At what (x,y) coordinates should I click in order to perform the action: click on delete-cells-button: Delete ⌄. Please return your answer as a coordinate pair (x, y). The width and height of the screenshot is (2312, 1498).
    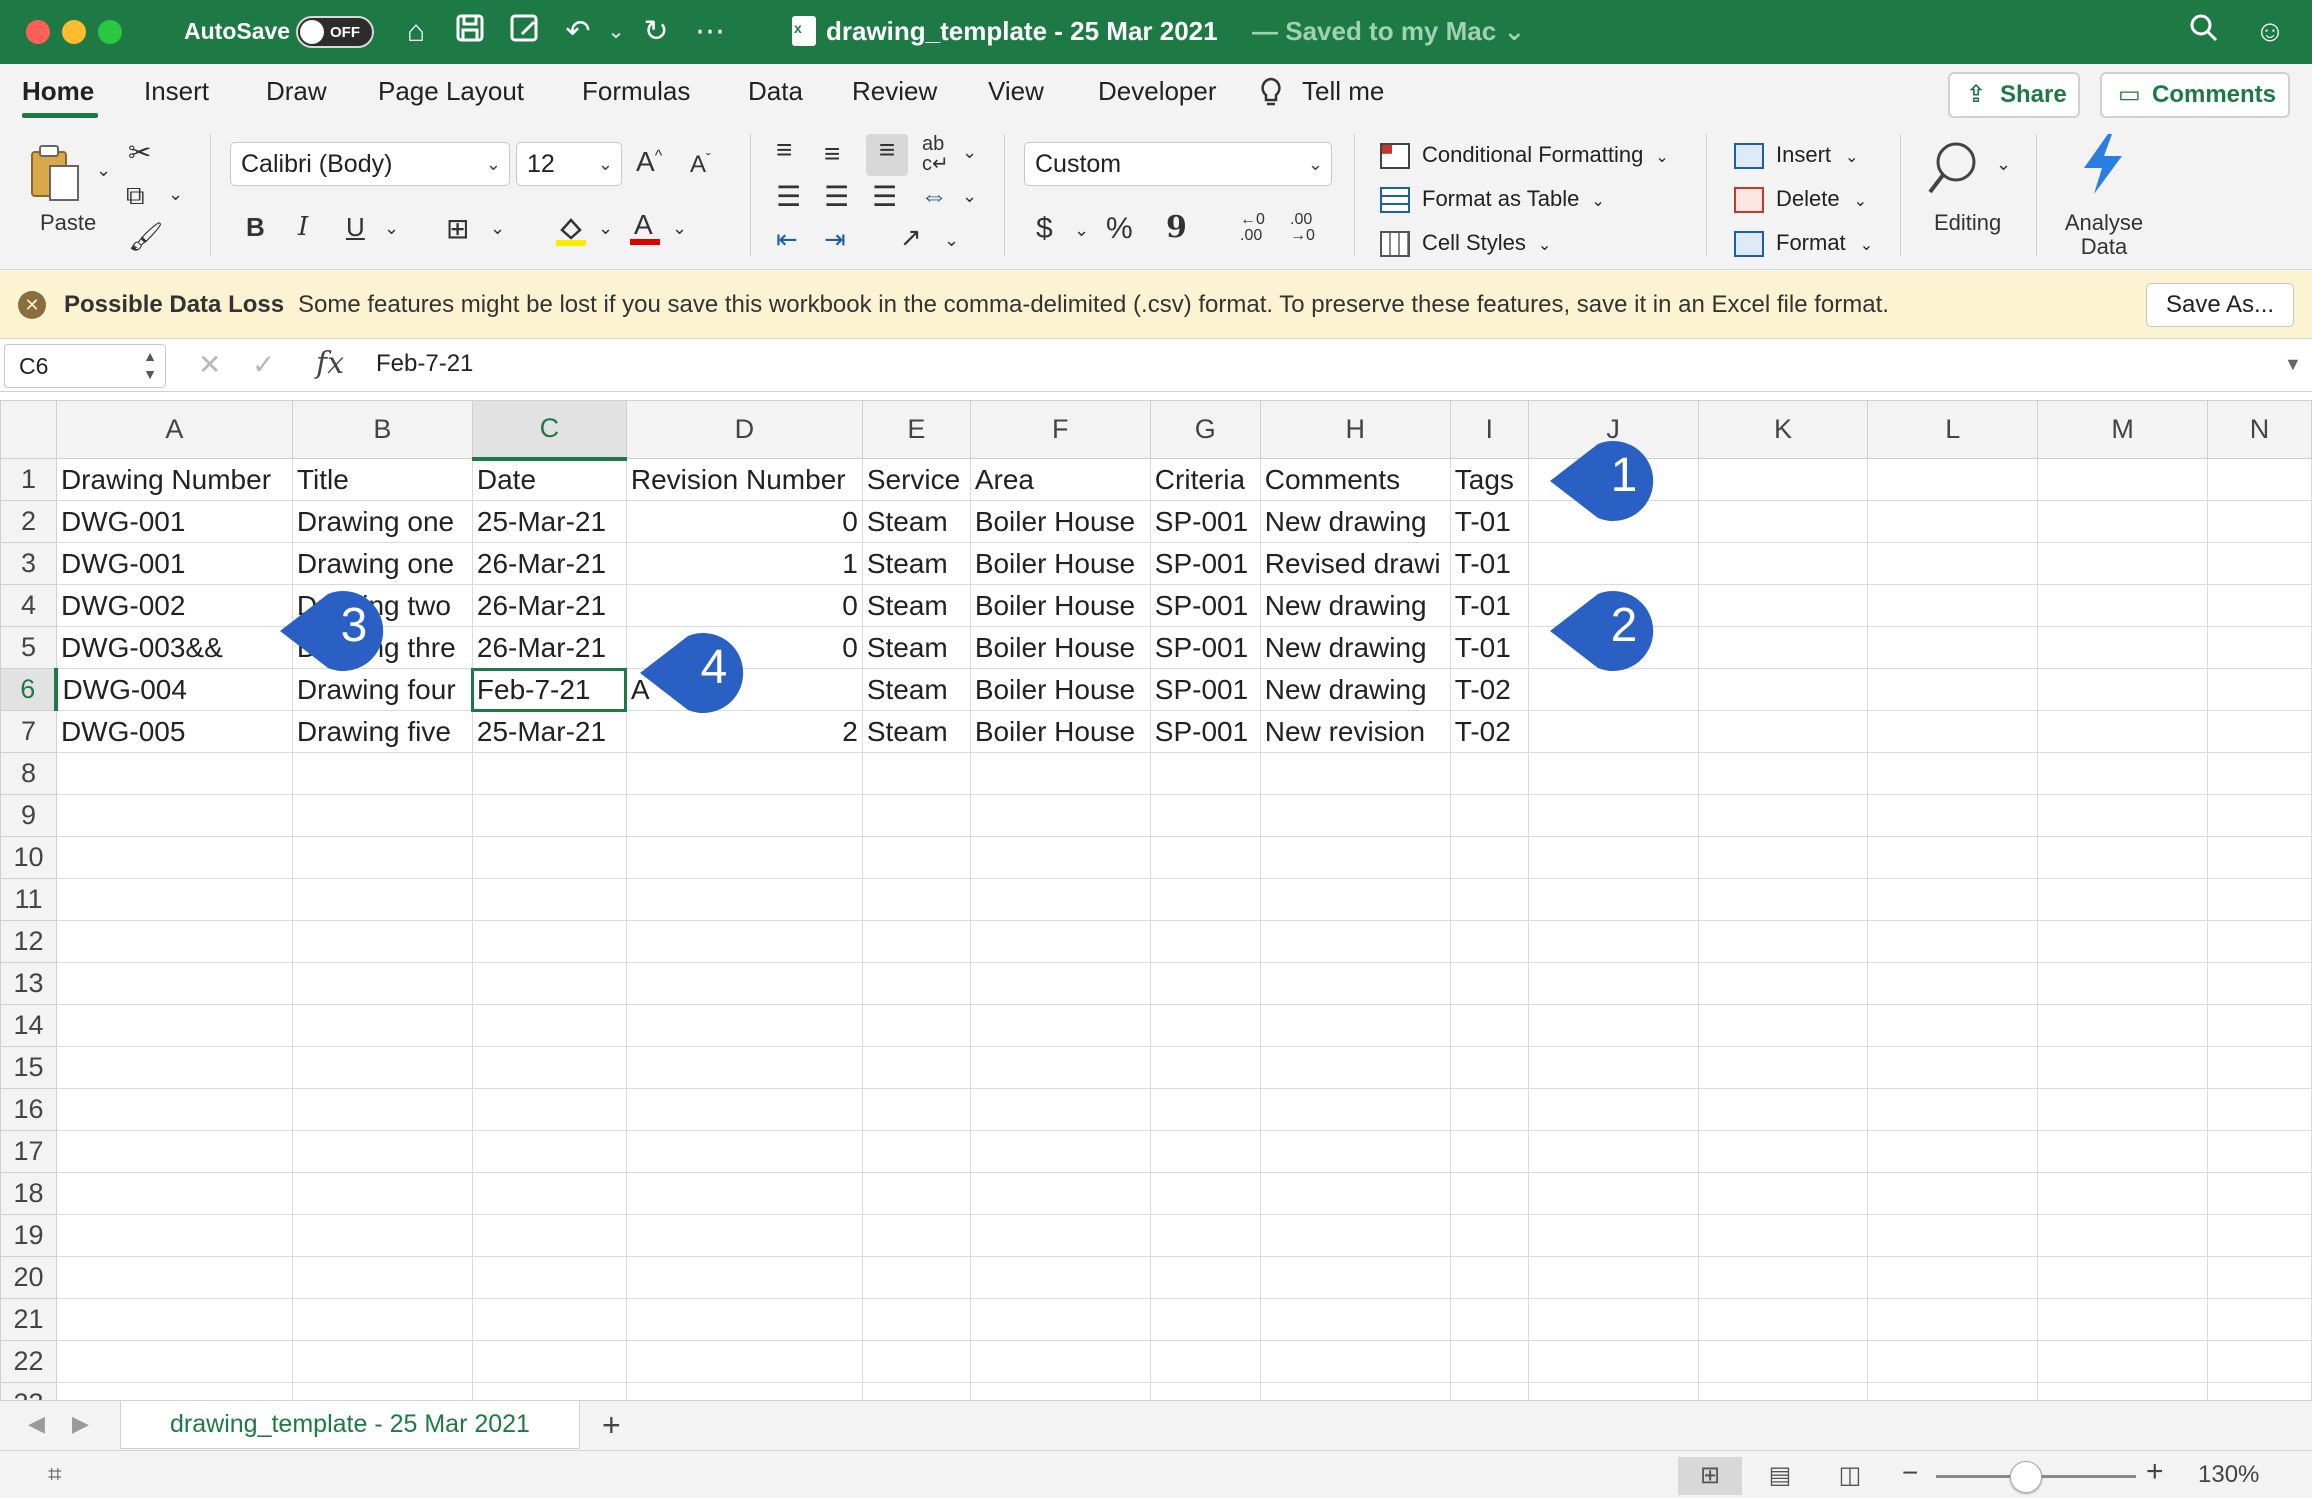
    Looking at the image, I should click on (1800, 200).